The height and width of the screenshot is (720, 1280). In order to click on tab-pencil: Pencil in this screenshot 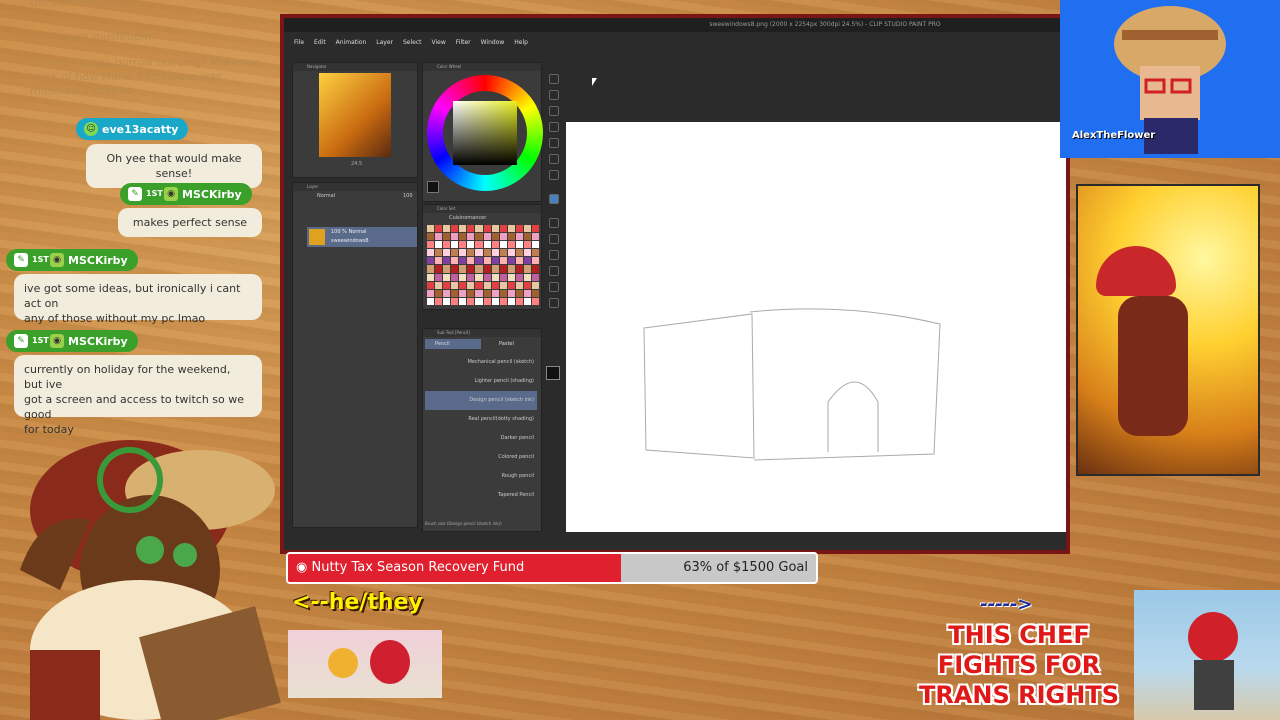, I will do `click(453, 344)`.